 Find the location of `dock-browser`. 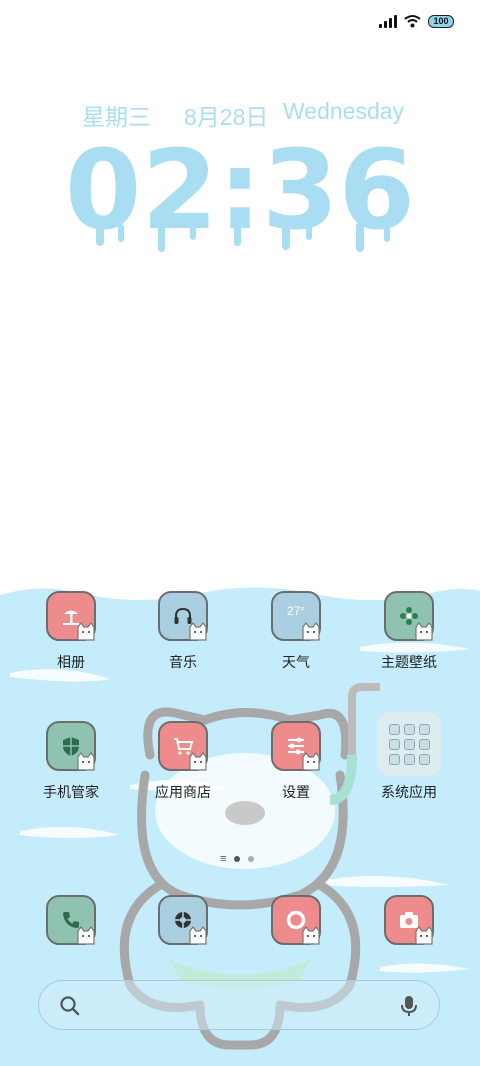

dock-browser is located at coordinates (183, 920).